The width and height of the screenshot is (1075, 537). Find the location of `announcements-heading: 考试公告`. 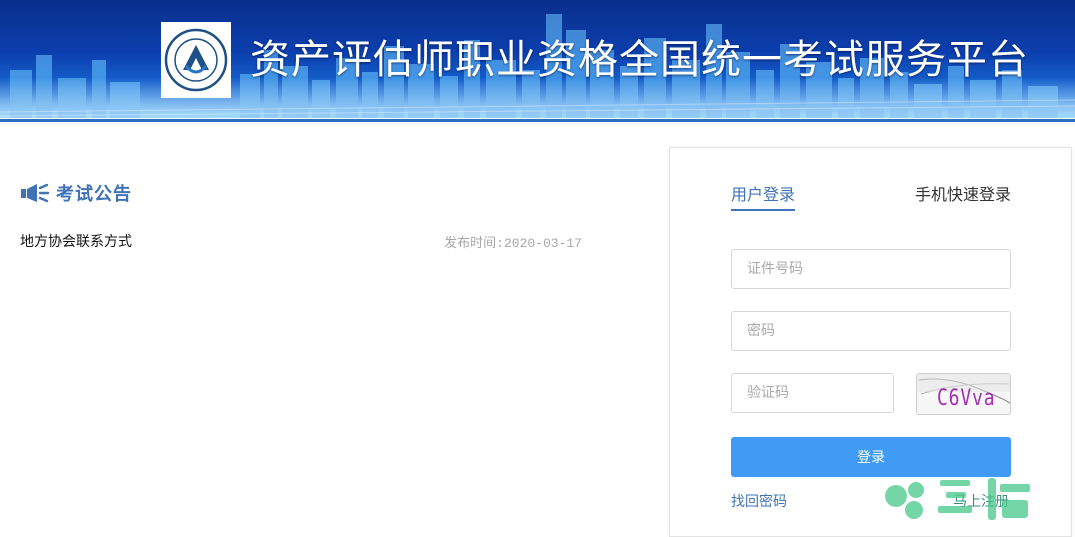

announcements-heading: 考试公告 is located at coordinates (76, 193).